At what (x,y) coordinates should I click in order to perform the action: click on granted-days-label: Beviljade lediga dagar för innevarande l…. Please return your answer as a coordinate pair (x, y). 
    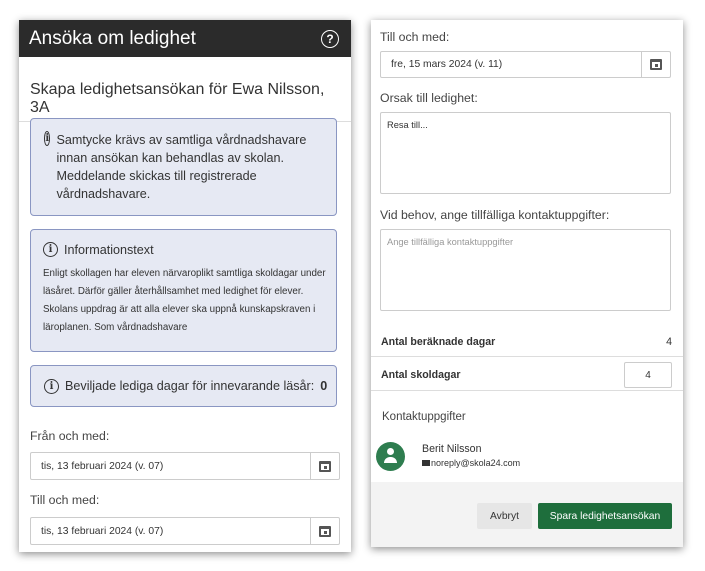
    Looking at the image, I should click on (190, 386).